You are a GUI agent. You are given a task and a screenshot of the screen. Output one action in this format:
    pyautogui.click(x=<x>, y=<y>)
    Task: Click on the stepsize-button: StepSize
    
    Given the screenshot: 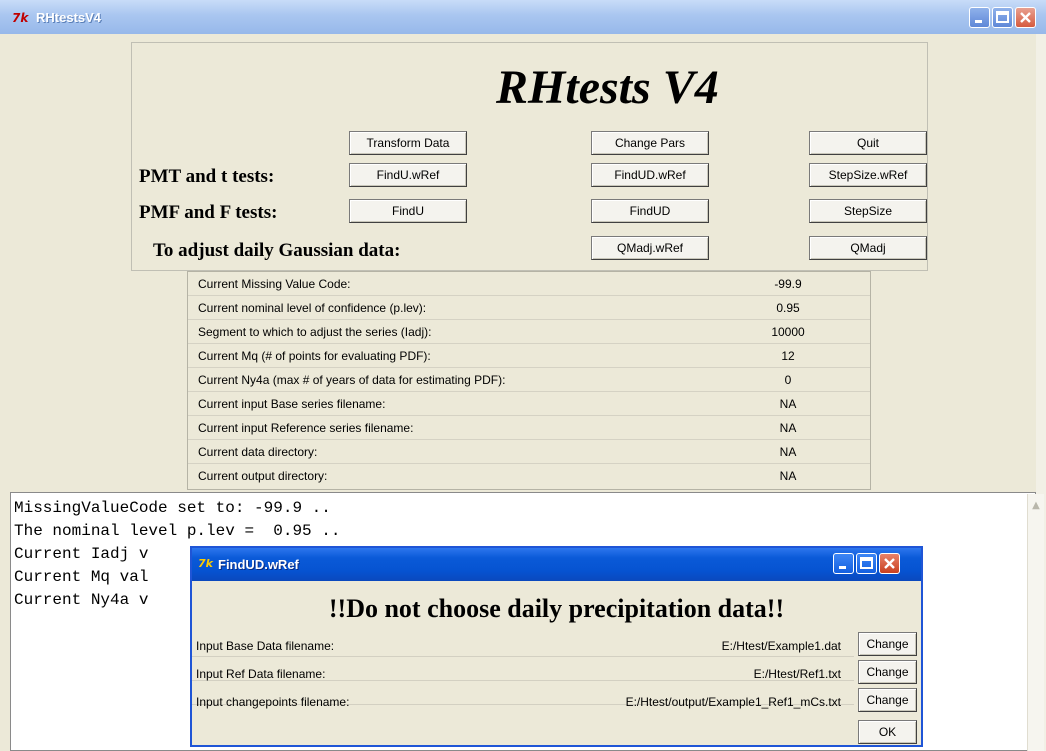 What is the action you would take?
    pyautogui.click(x=868, y=211)
    